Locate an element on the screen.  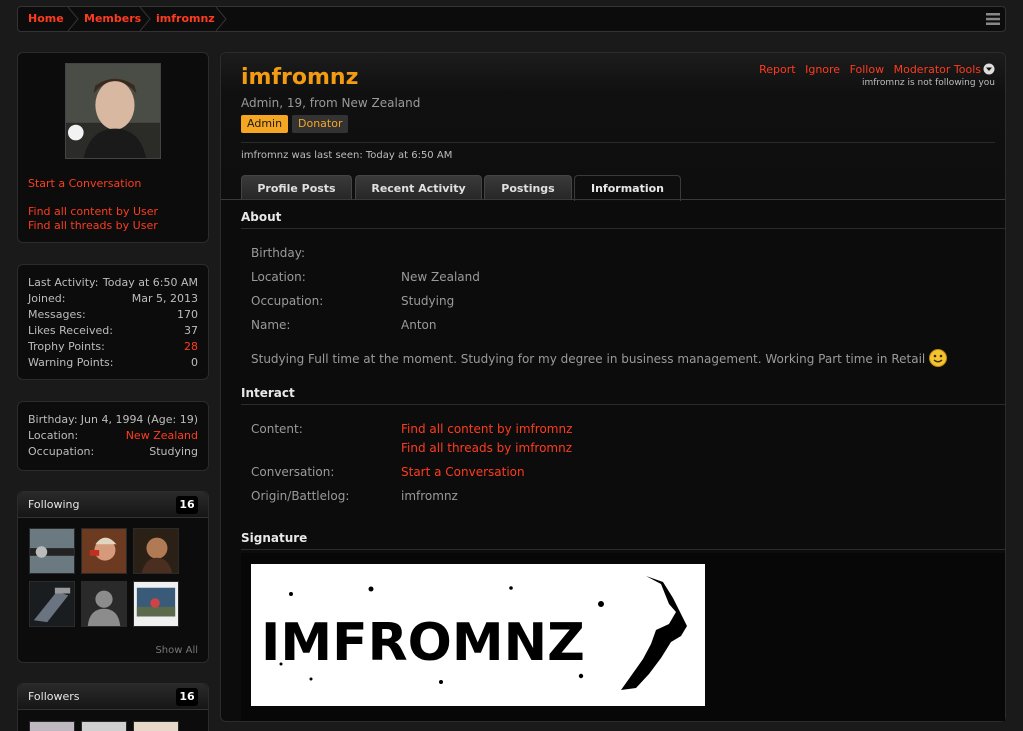
breadcrumb-current: imfromnz is located at coordinates (185, 19).